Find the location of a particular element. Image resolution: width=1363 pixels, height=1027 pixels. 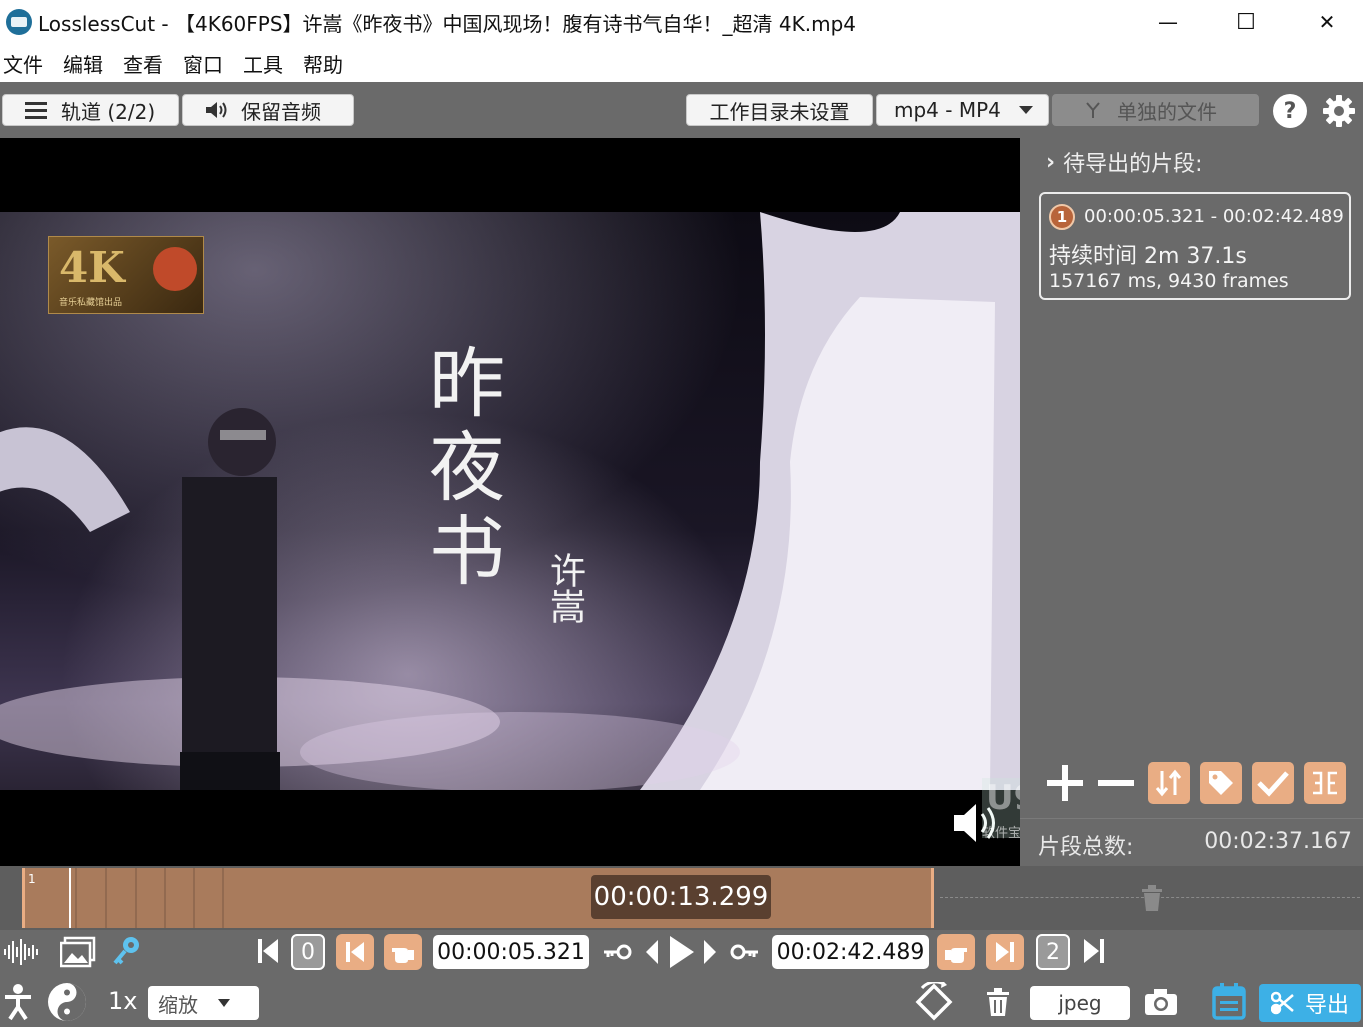

keep-audio-label: 保留音频 is located at coordinates (281, 111).